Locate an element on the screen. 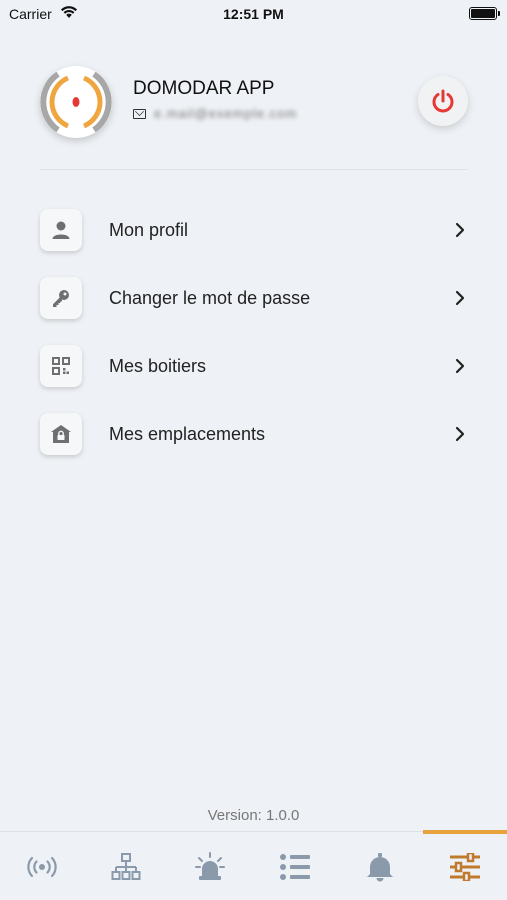 This screenshot has width=507, height=900. list-icon is located at coordinates (295, 866).